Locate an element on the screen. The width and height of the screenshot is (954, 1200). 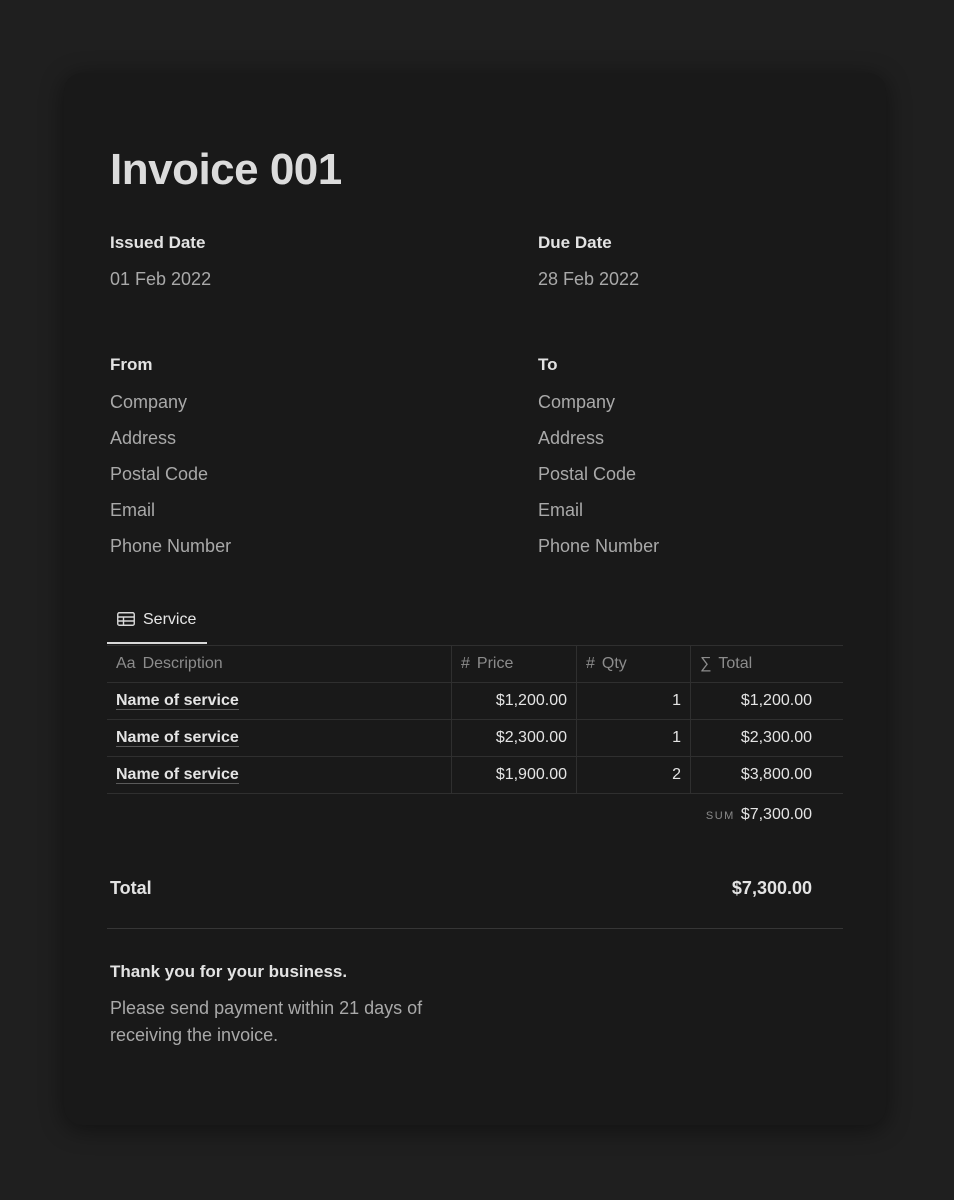
table-row: Name of service $1,900.00 2 $3,800.00 is located at coordinates (475, 775).